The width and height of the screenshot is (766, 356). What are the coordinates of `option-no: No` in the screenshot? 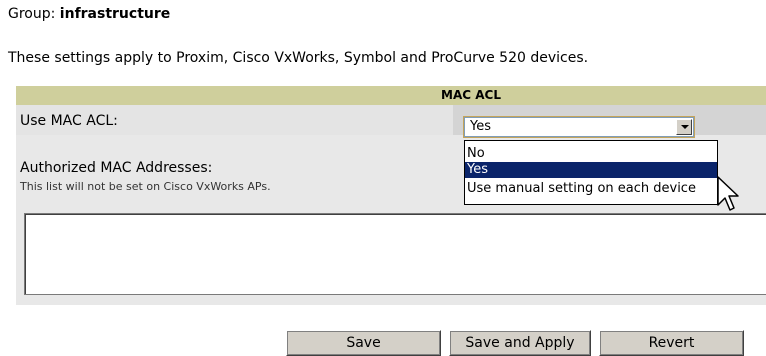 It's located at (591, 154).